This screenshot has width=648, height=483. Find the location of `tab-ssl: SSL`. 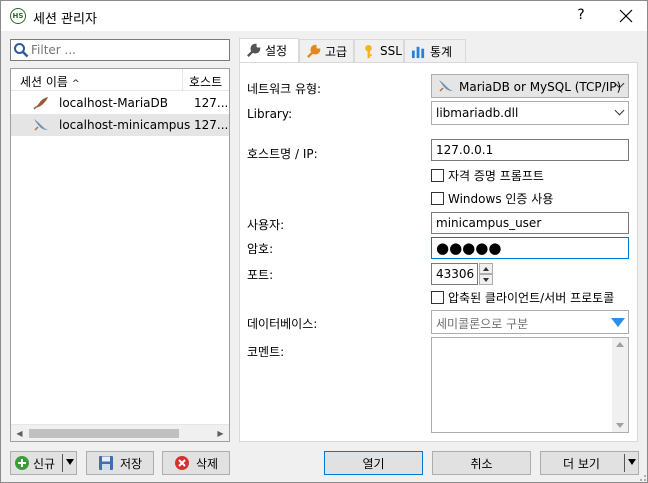

tab-ssl: SSL is located at coordinates (379, 50).